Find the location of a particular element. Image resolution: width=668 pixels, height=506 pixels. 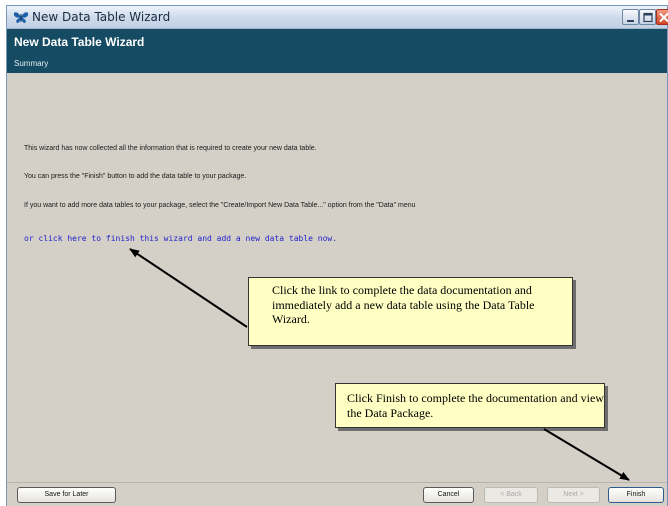

butterfly-icon is located at coordinates (21, 18).